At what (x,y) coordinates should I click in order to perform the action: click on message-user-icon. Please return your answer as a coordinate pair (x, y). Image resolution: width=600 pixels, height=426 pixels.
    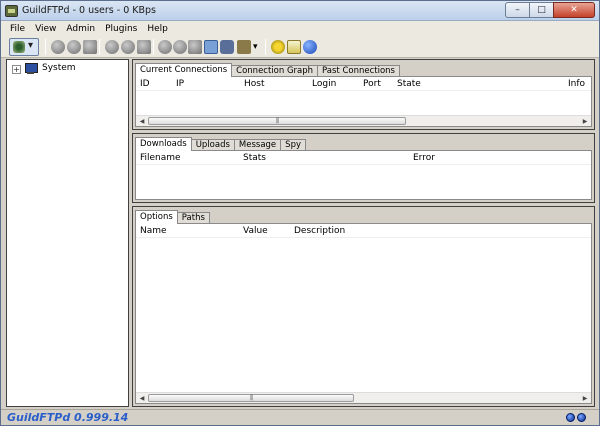
    Looking at the image, I should click on (90, 47).